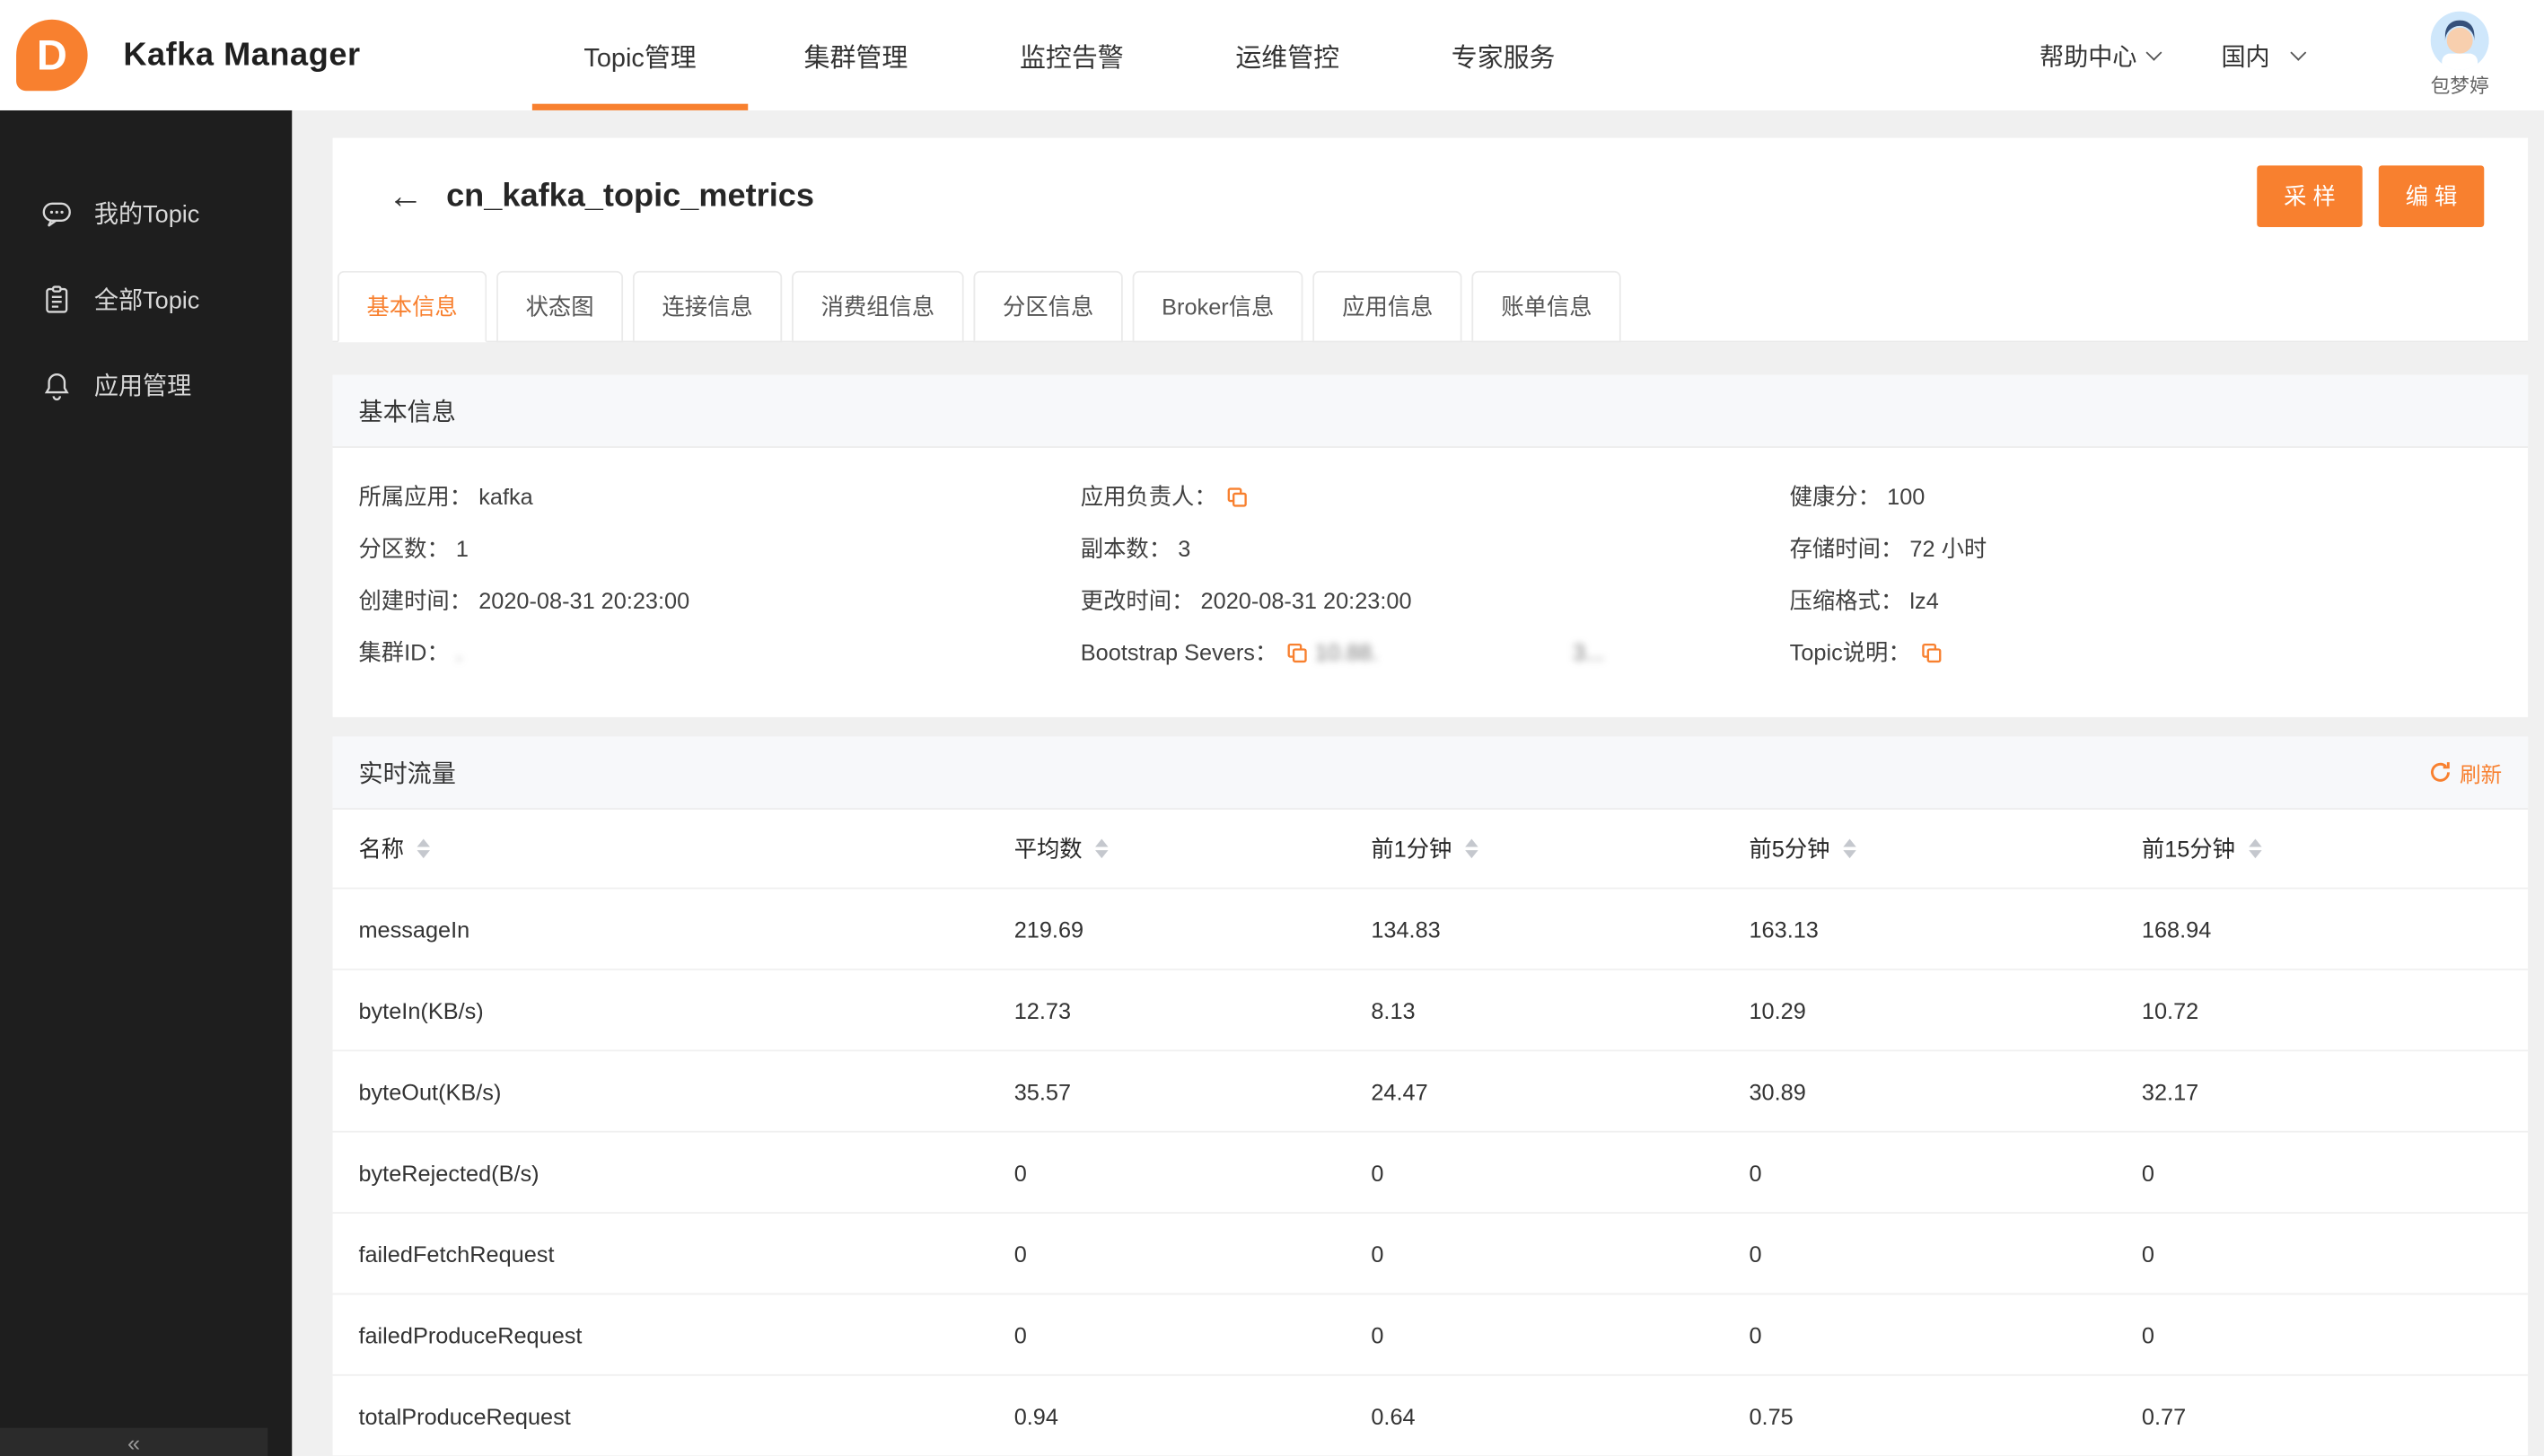 Image resolution: width=2544 pixels, height=1456 pixels. Describe the element at coordinates (57, 385) in the screenshot. I see `bell-icon` at that location.